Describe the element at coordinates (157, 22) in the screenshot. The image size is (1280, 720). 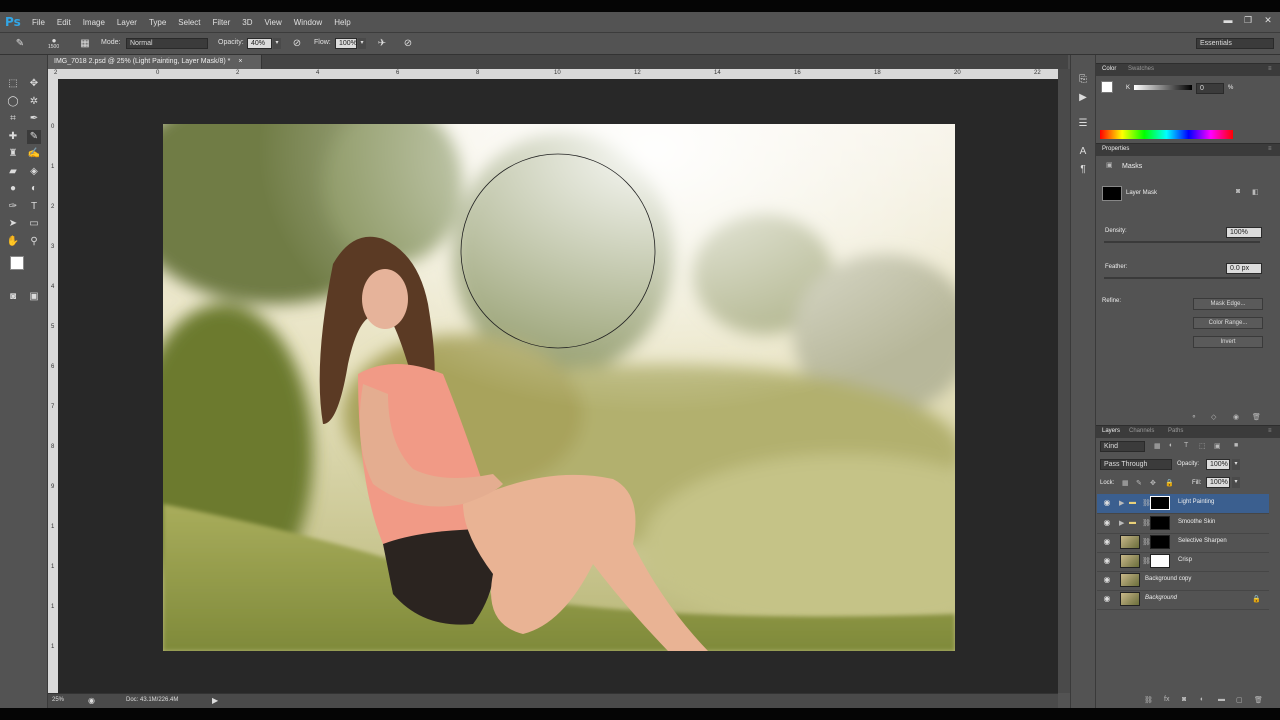
I see `menu-type: Type` at that location.